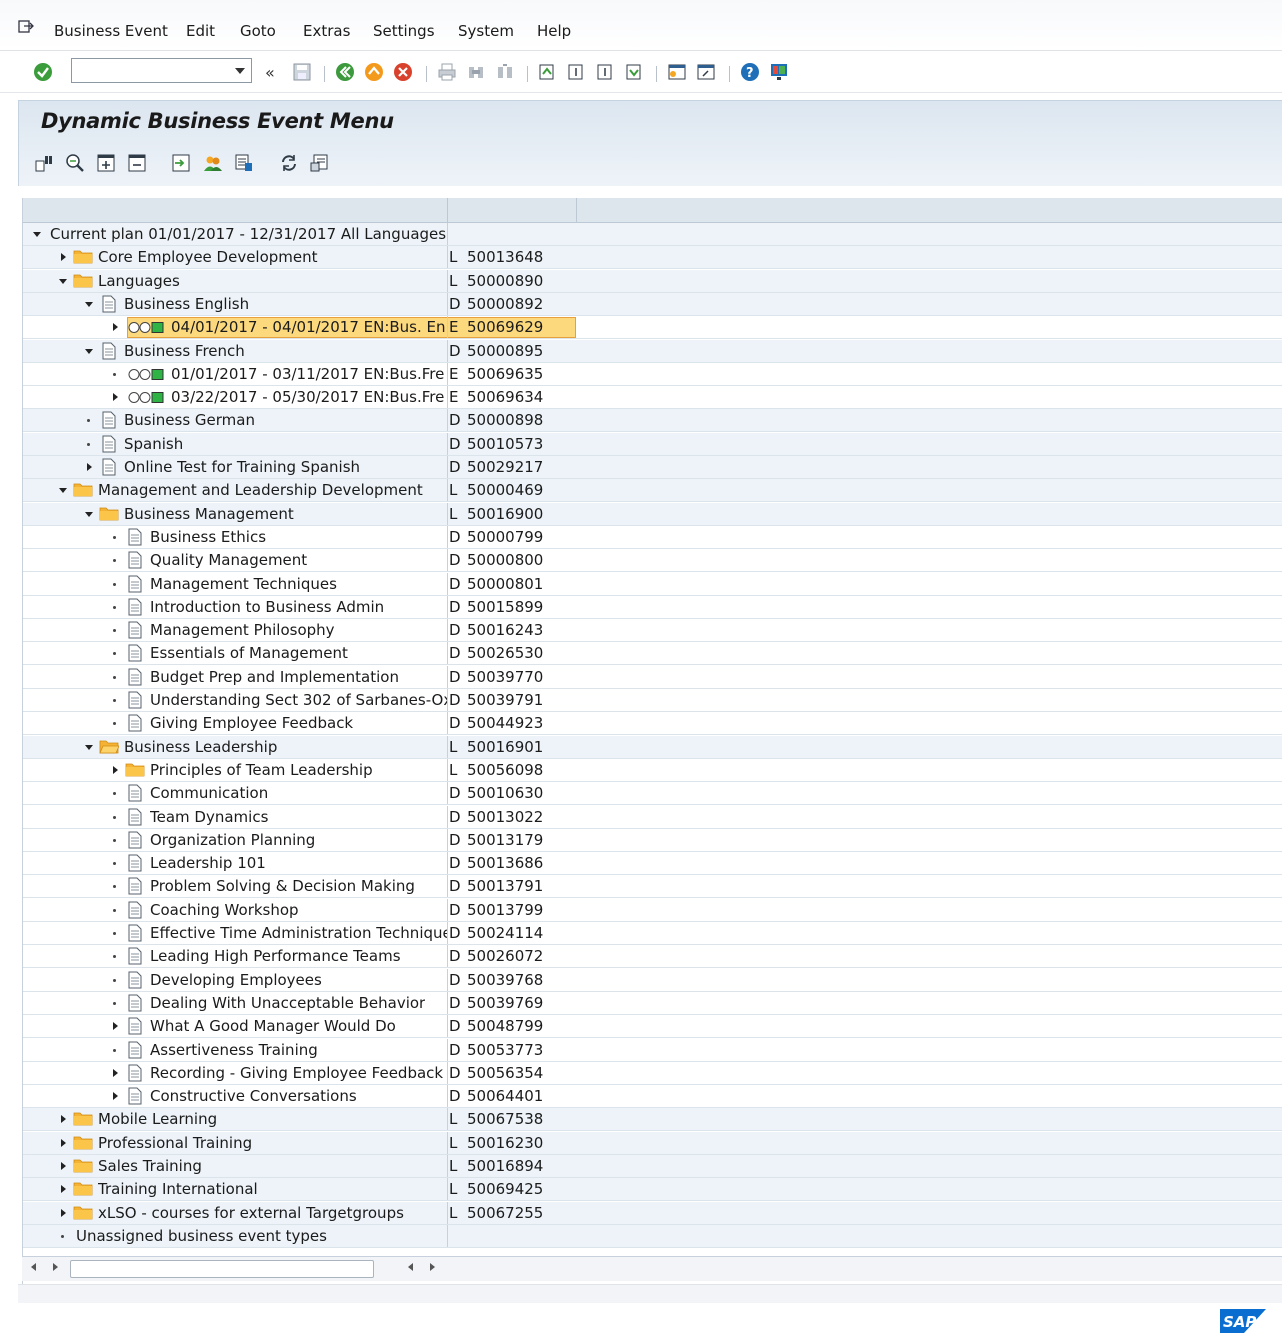 The width and height of the screenshot is (1282, 1336). What do you see at coordinates (289, 163) in the screenshot?
I see `refresh-icon` at bounding box center [289, 163].